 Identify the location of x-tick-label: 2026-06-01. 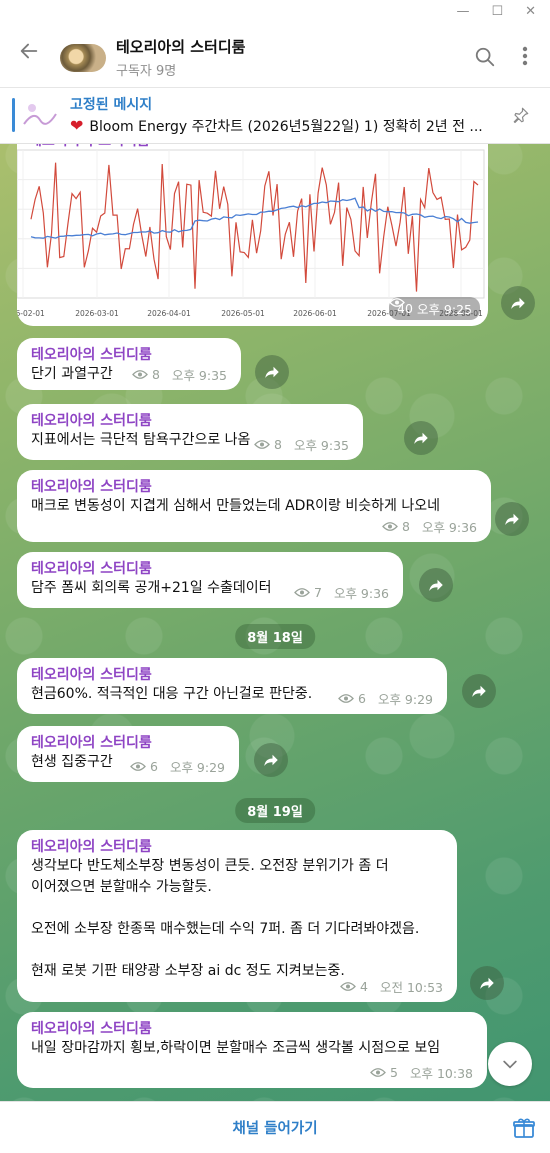
(315, 313).